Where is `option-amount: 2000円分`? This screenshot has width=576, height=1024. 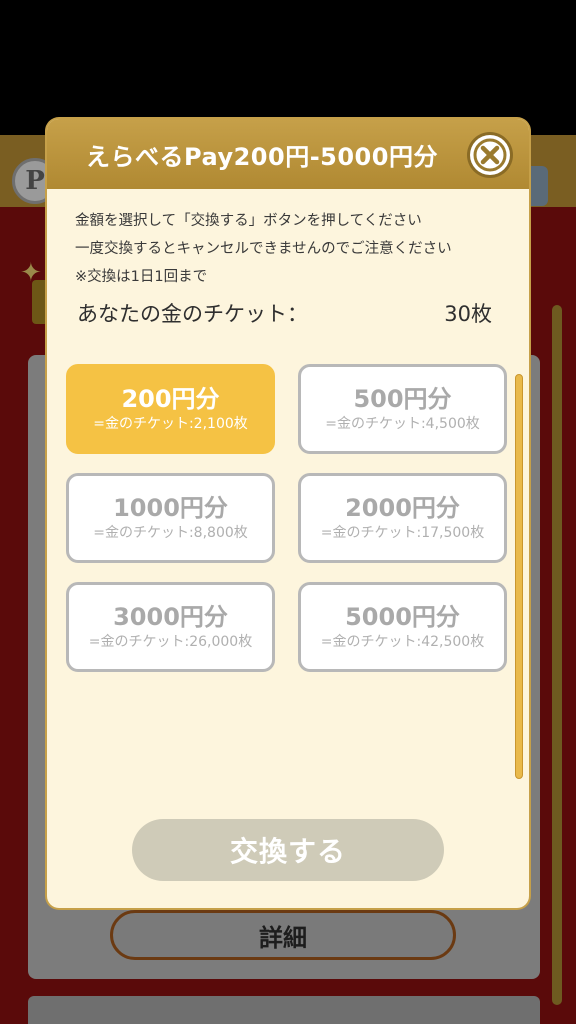 option-amount: 2000円分 is located at coordinates (402, 508).